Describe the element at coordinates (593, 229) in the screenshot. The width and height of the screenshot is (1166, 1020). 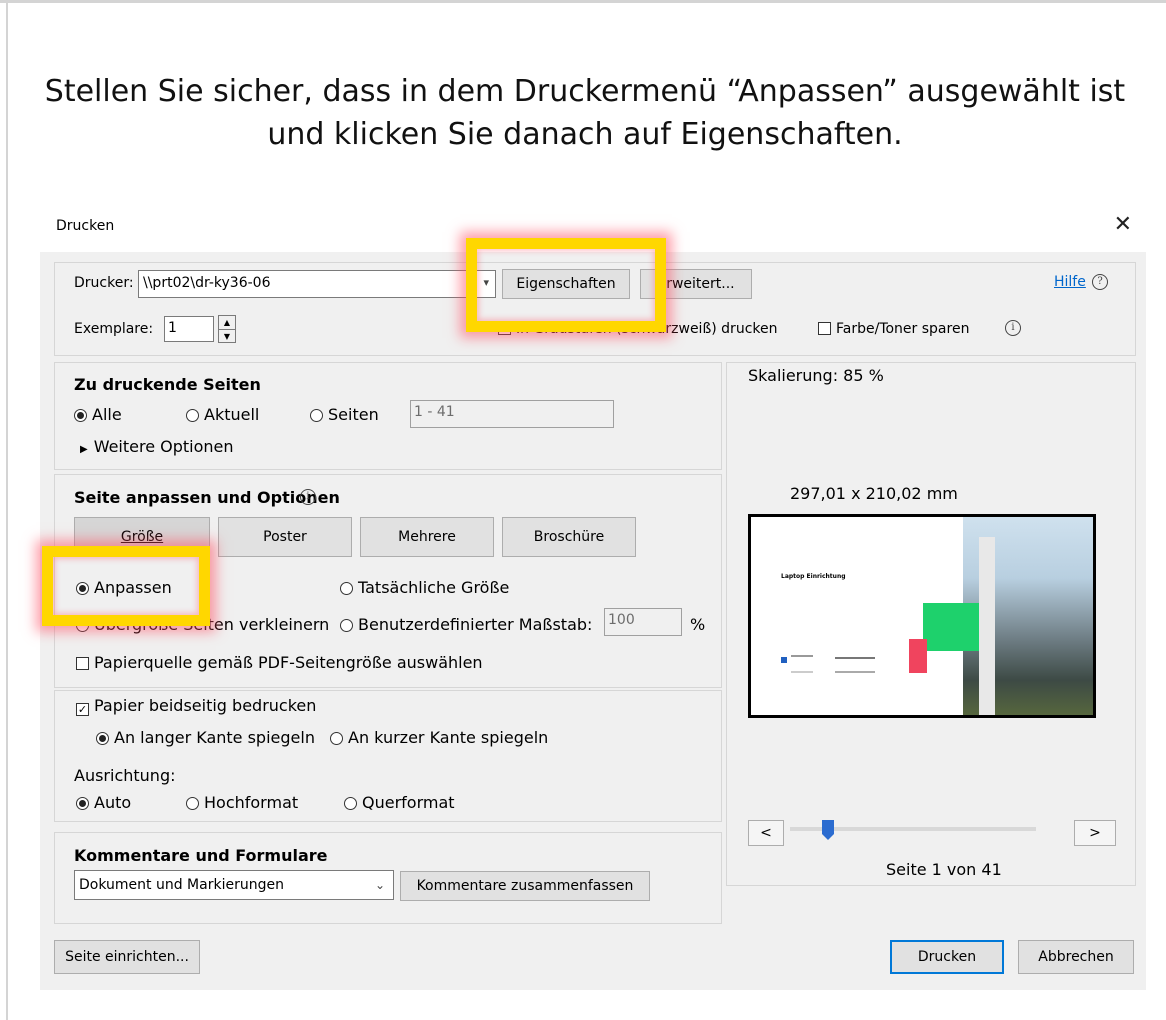
I see `dialog-titlebar: Drucken ✕` at that location.